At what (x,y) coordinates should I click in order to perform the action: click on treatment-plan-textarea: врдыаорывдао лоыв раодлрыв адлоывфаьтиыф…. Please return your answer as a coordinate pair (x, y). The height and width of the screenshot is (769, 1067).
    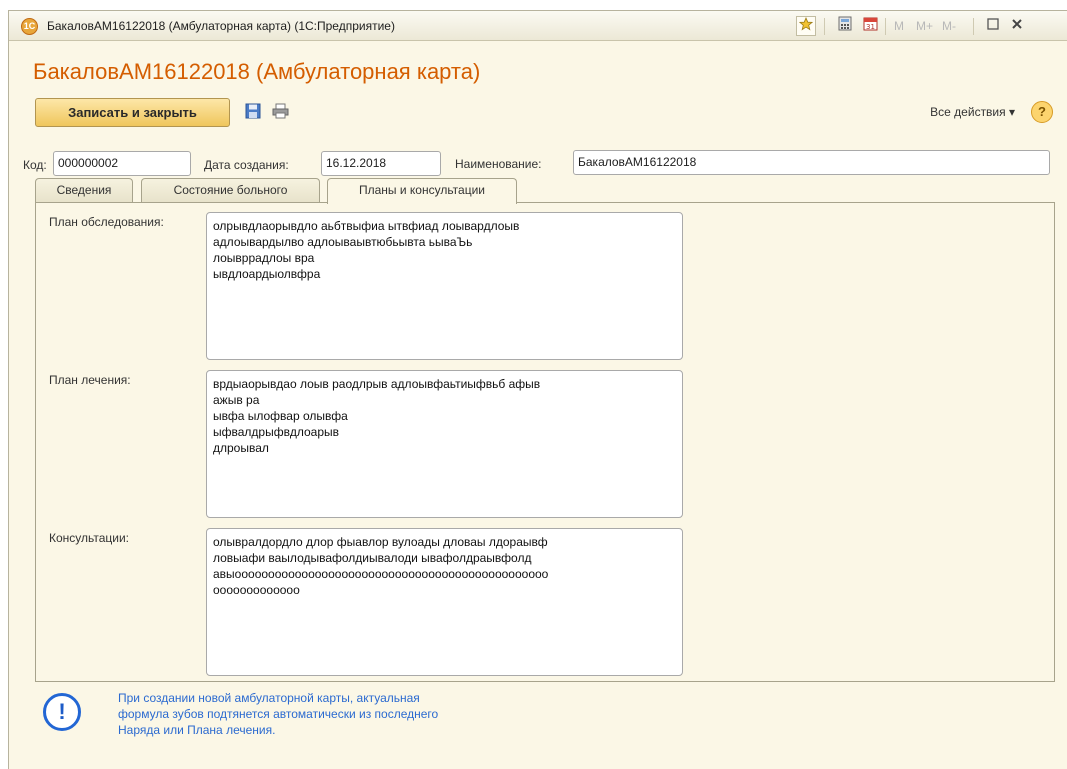
    Looking at the image, I should click on (444, 444).